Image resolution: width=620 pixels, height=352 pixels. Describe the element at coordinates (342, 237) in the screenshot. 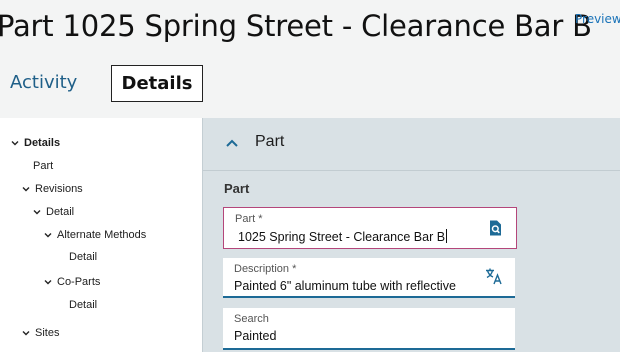

I see `part-input-value: 1025 Spring Street - Clearance Bar B` at that location.